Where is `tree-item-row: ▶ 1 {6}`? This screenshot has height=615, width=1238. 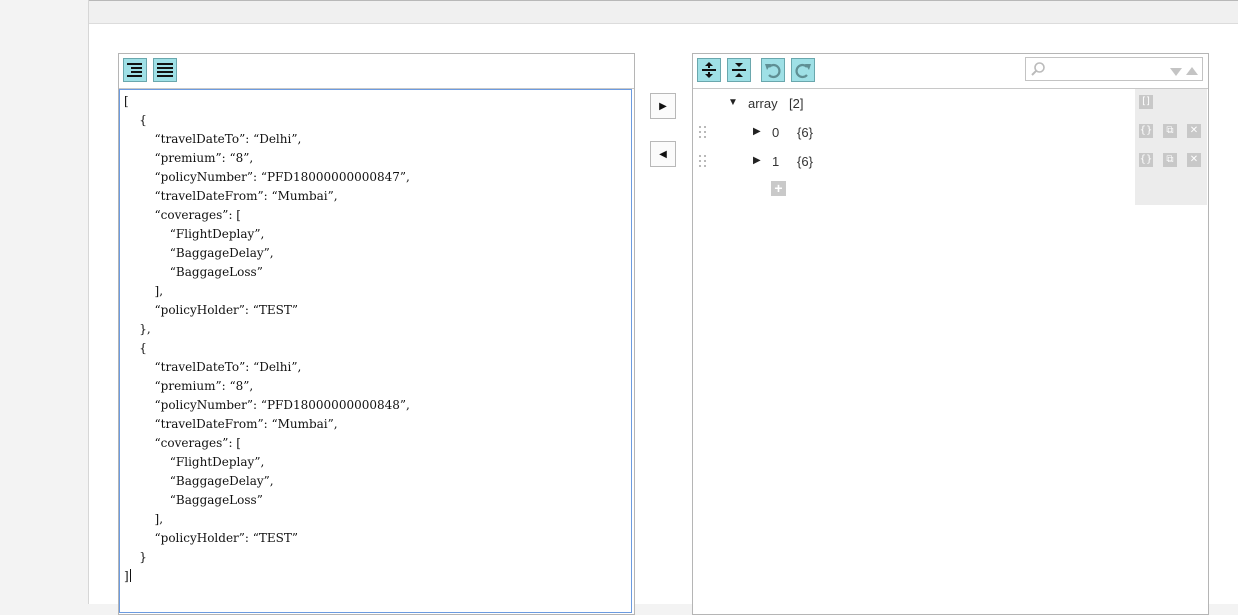
tree-item-row: ▶ 1 {6} is located at coordinates (914, 161).